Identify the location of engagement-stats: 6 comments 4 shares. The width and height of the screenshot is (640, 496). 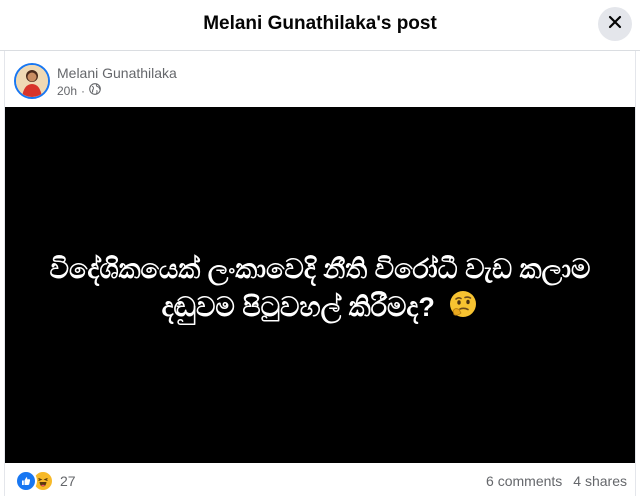
(556, 481).